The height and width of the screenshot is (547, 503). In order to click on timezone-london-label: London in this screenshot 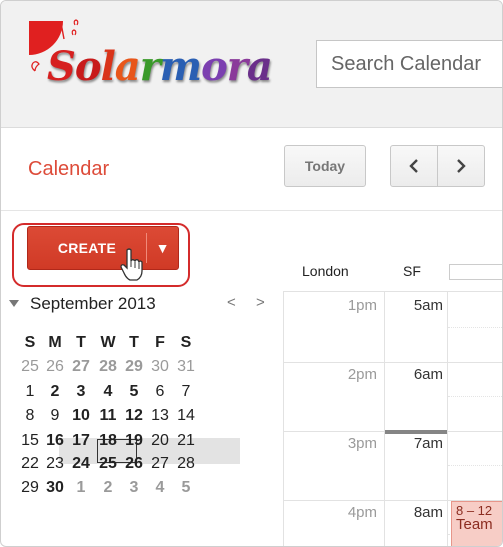, I will do `click(325, 271)`.